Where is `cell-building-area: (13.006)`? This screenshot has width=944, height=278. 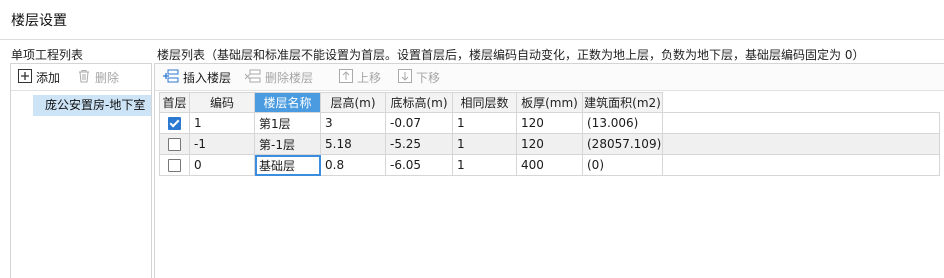 cell-building-area: (13.006) is located at coordinates (622, 123).